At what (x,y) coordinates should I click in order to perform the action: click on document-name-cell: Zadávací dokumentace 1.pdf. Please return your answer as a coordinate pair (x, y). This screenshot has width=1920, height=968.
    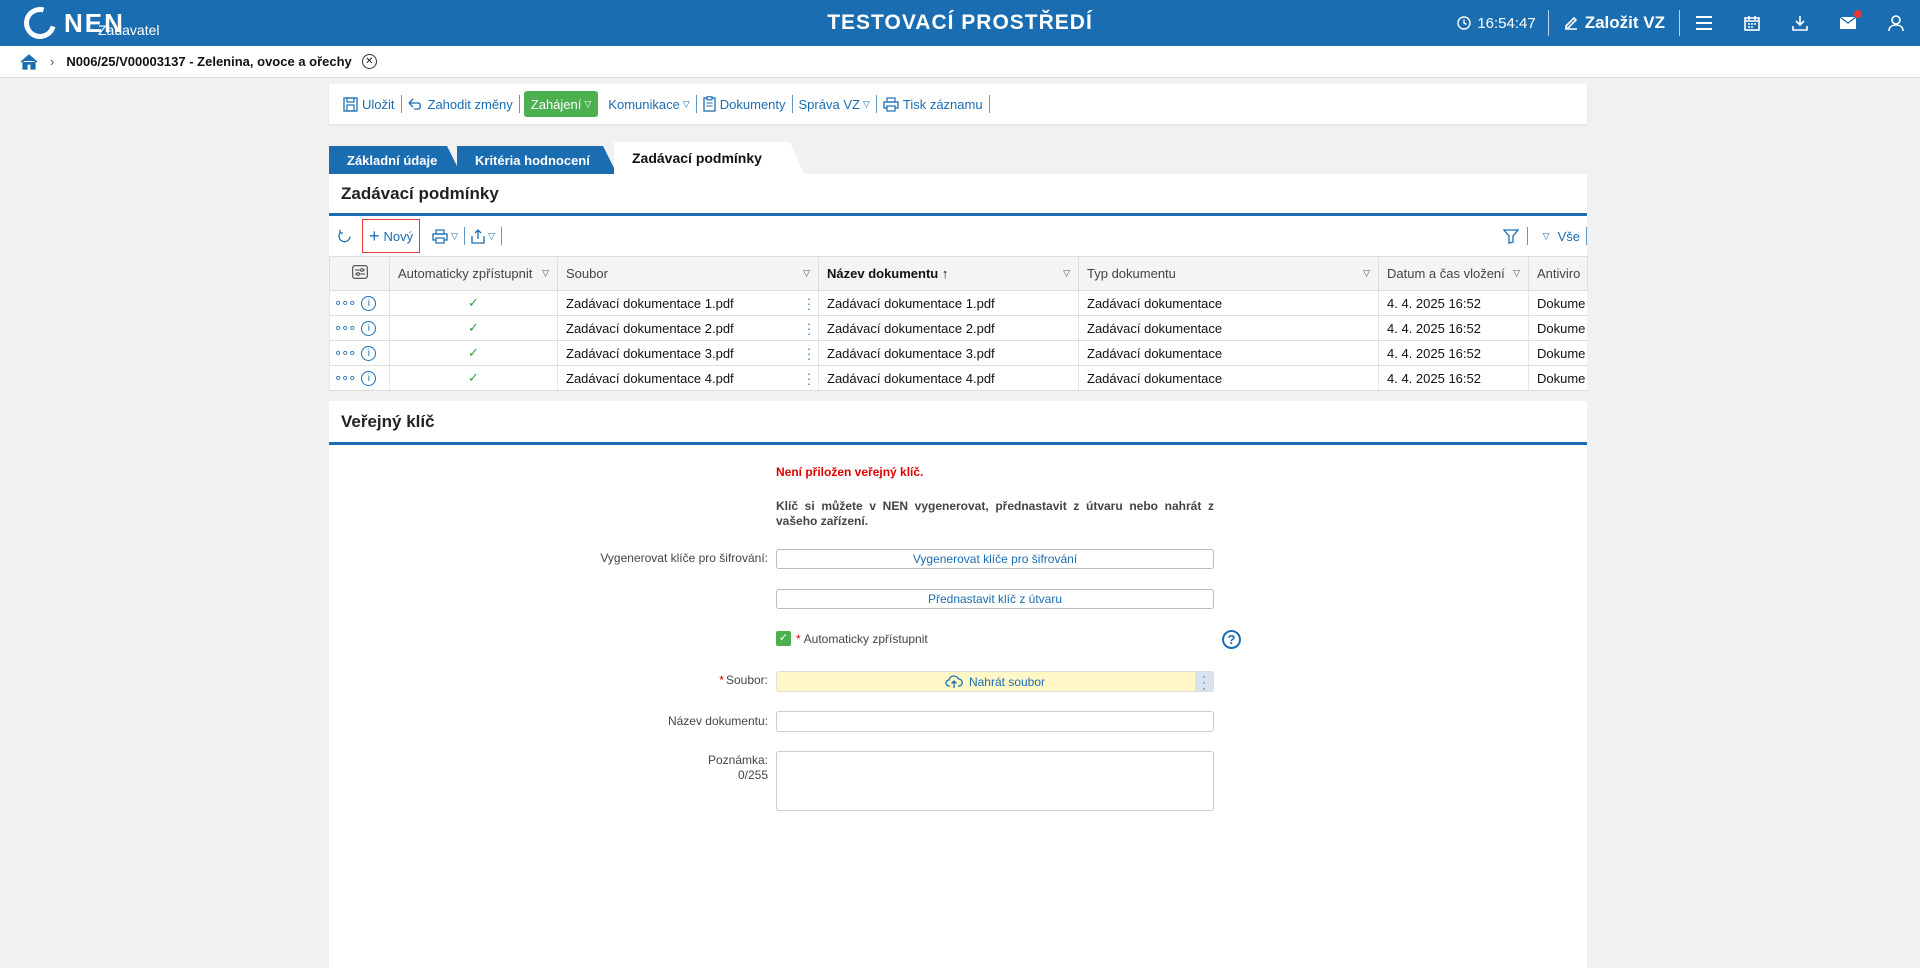
    Looking at the image, I should click on (948, 303).